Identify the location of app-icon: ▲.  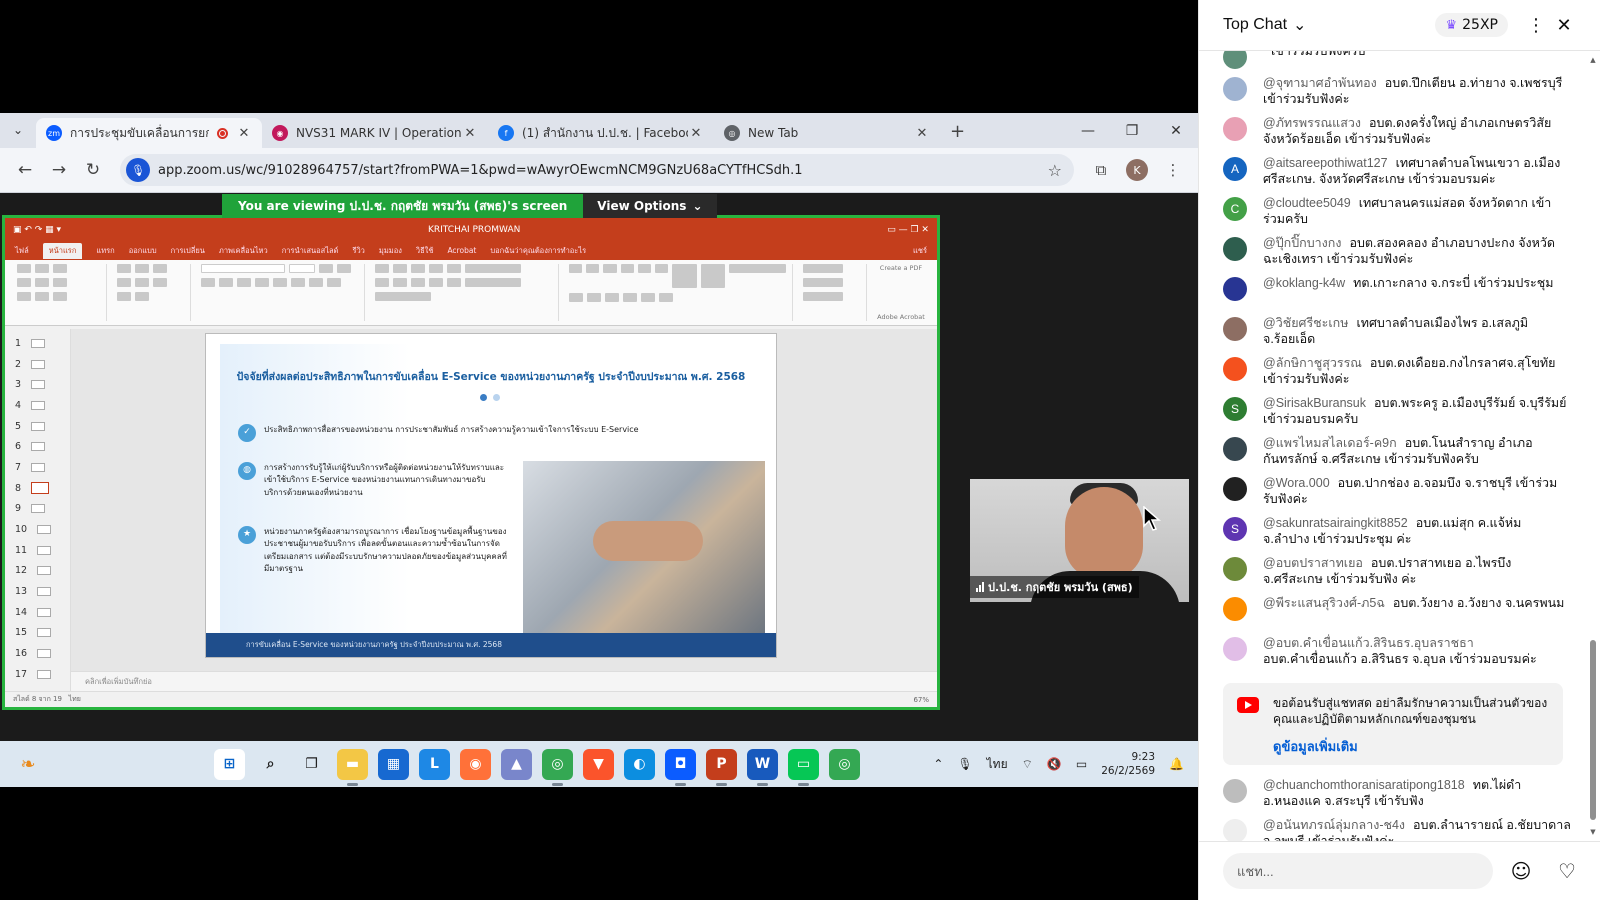
(516, 764).